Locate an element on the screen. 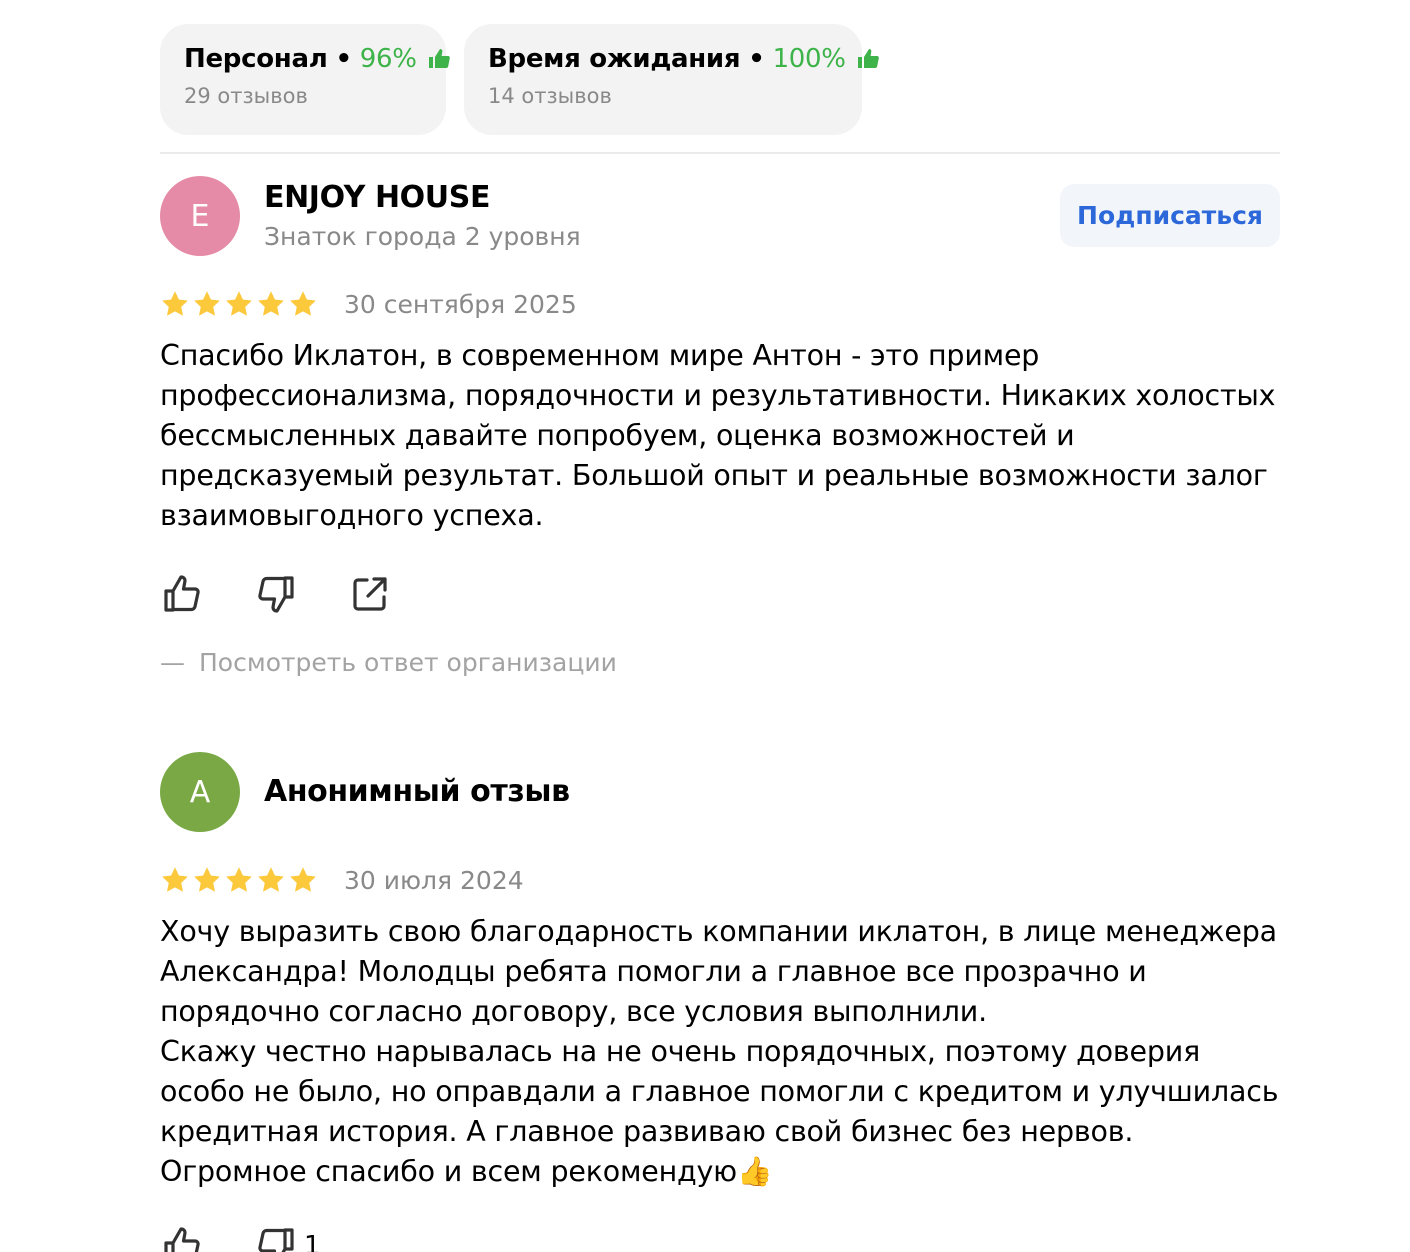  review-actions is located at coordinates (301, 594).